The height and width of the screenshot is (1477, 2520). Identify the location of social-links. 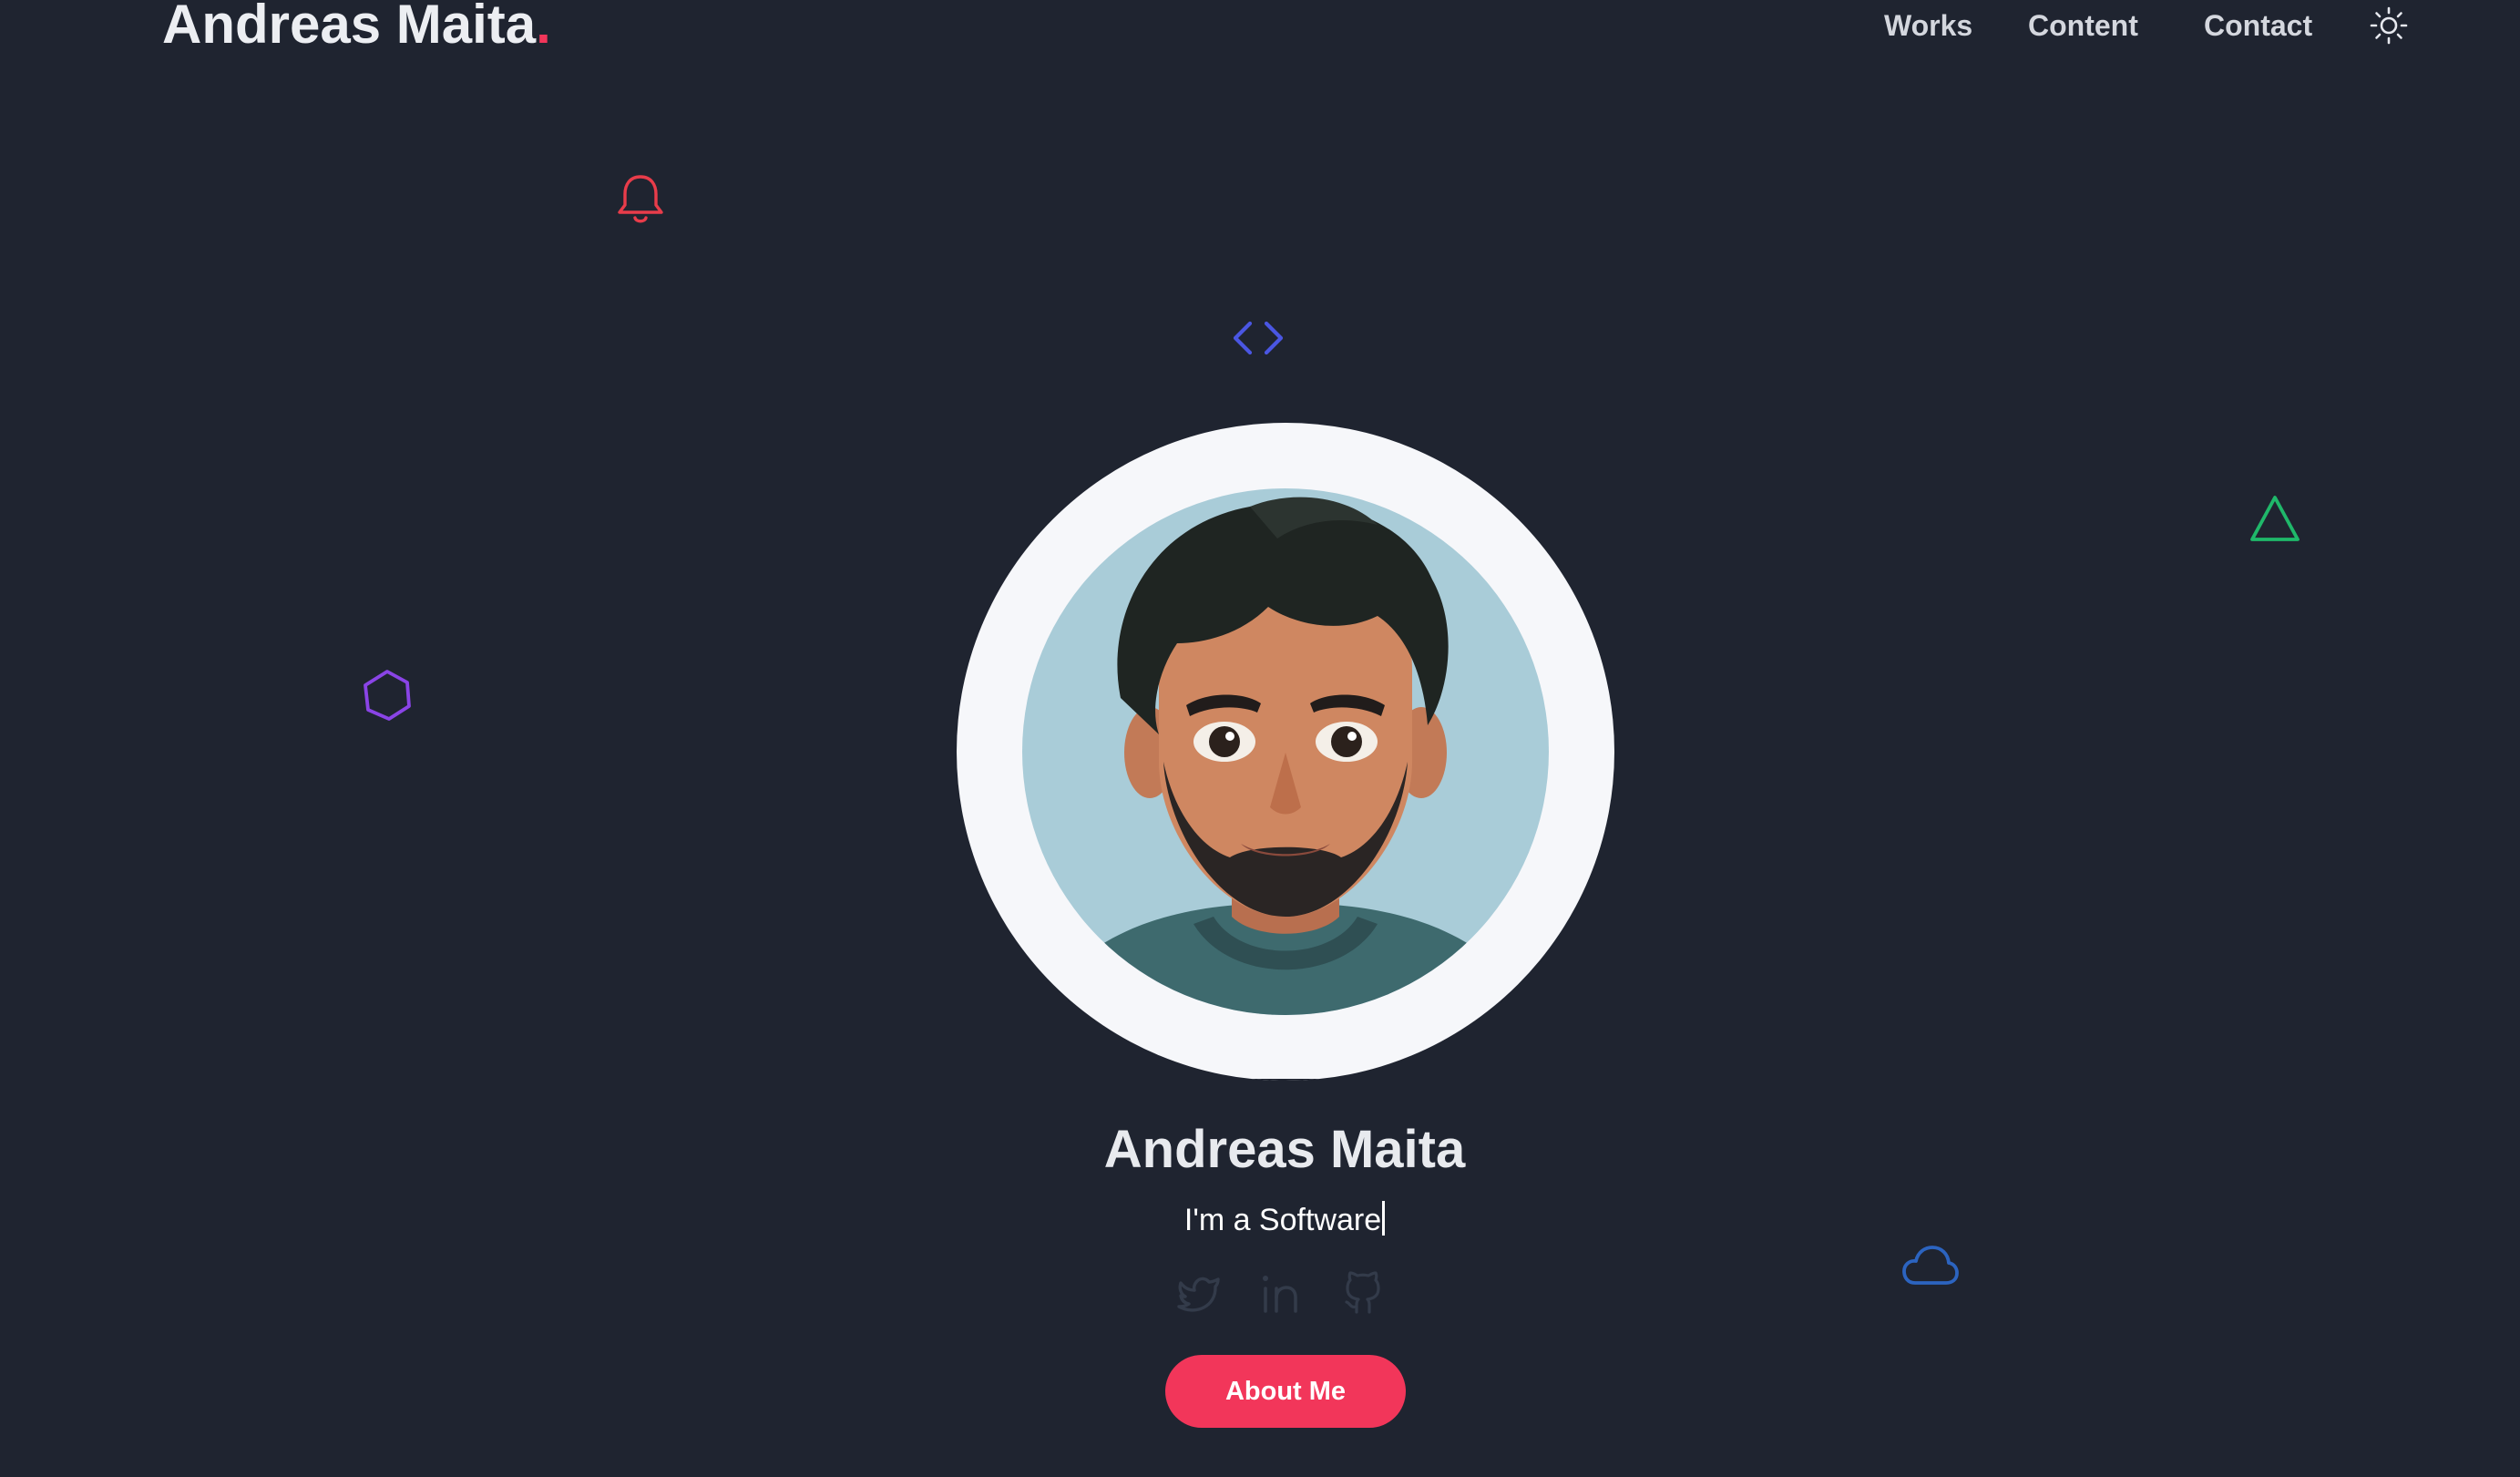
(1285, 1294).